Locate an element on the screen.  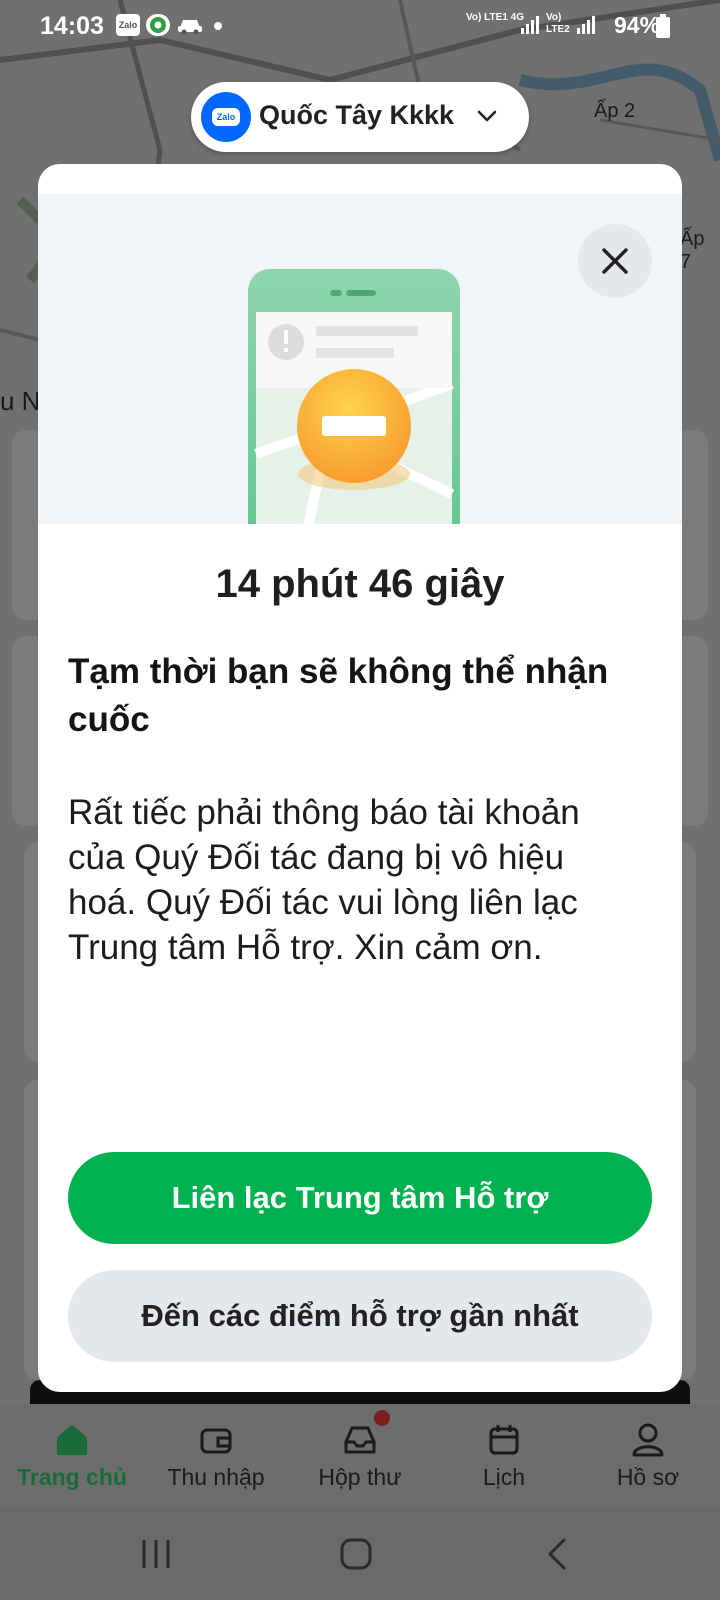
recent-apps-button is located at coordinates (156, 1554).